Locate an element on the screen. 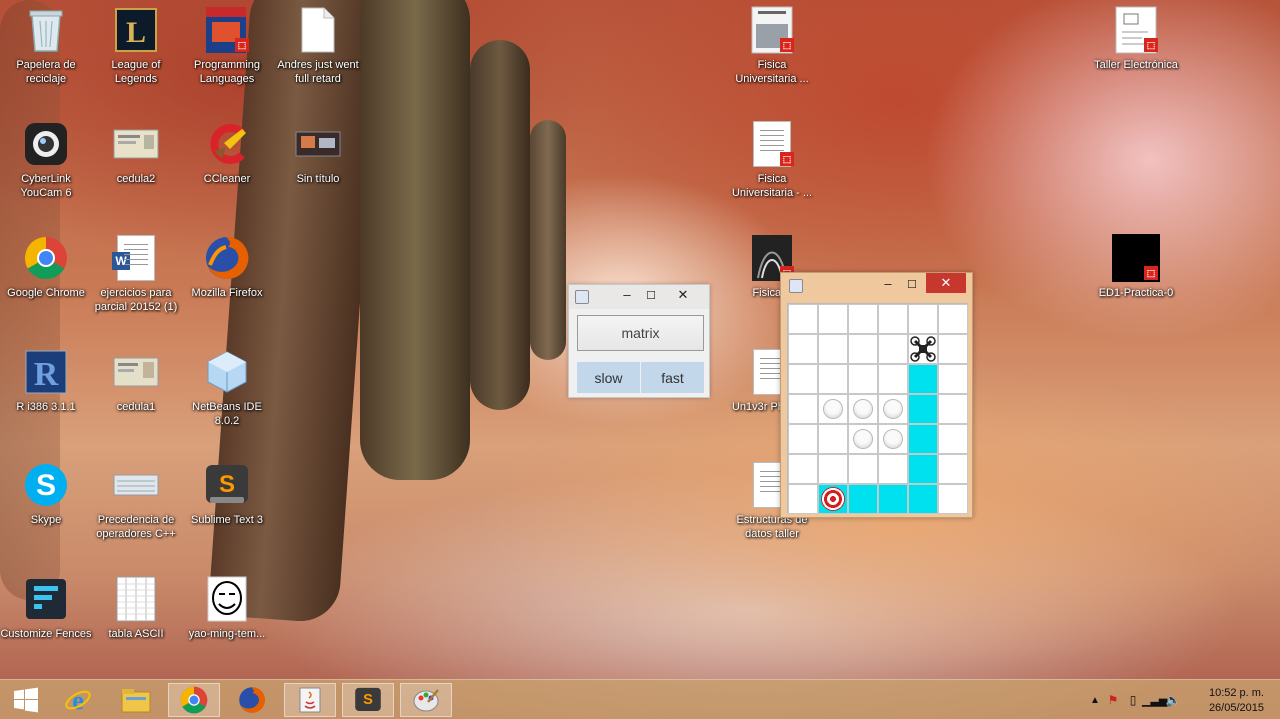 The height and width of the screenshot is (719, 1280). grid-window: – ☐ ✕ is located at coordinates (876, 395).